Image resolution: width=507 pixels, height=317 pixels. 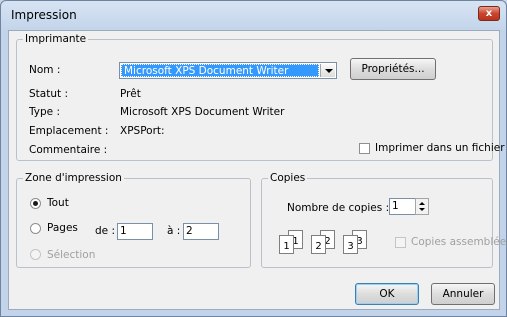 I want to click on status-value: Prêt, so click(x=130, y=94).